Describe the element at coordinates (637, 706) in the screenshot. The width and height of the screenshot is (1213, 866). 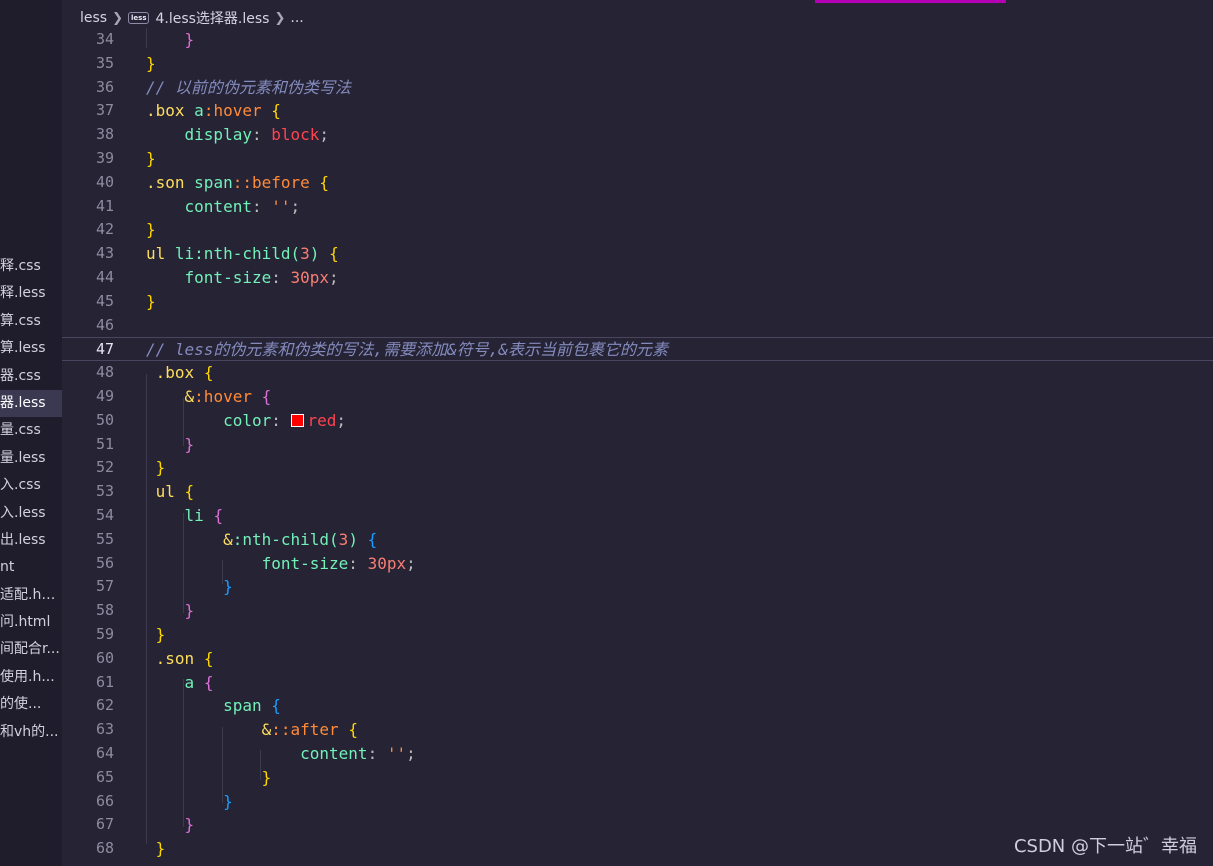
I see `code-line: 62 span {` at that location.